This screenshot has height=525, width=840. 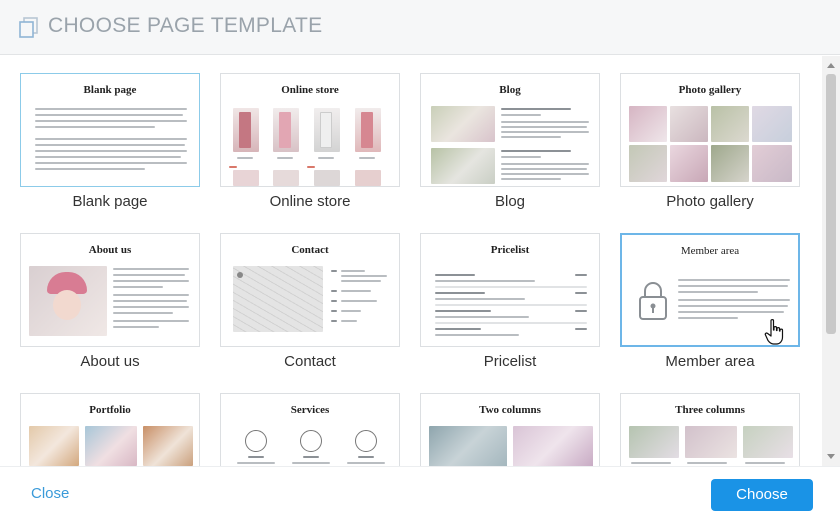 What do you see at coordinates (310, 361) in the screenshot?
I see `template-label: Contact` at bounding box center [310, 361].